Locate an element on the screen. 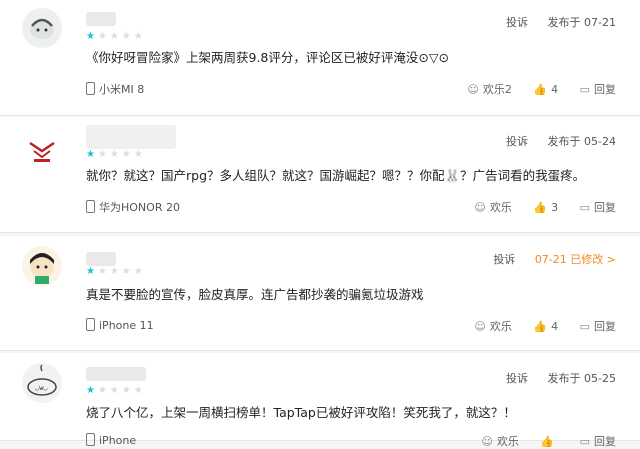 This screenshot has height=449, width=640. review-actions: ☺ 欢乐2 👍 4 ▭ 回复 is located at coordinates (532, 89).